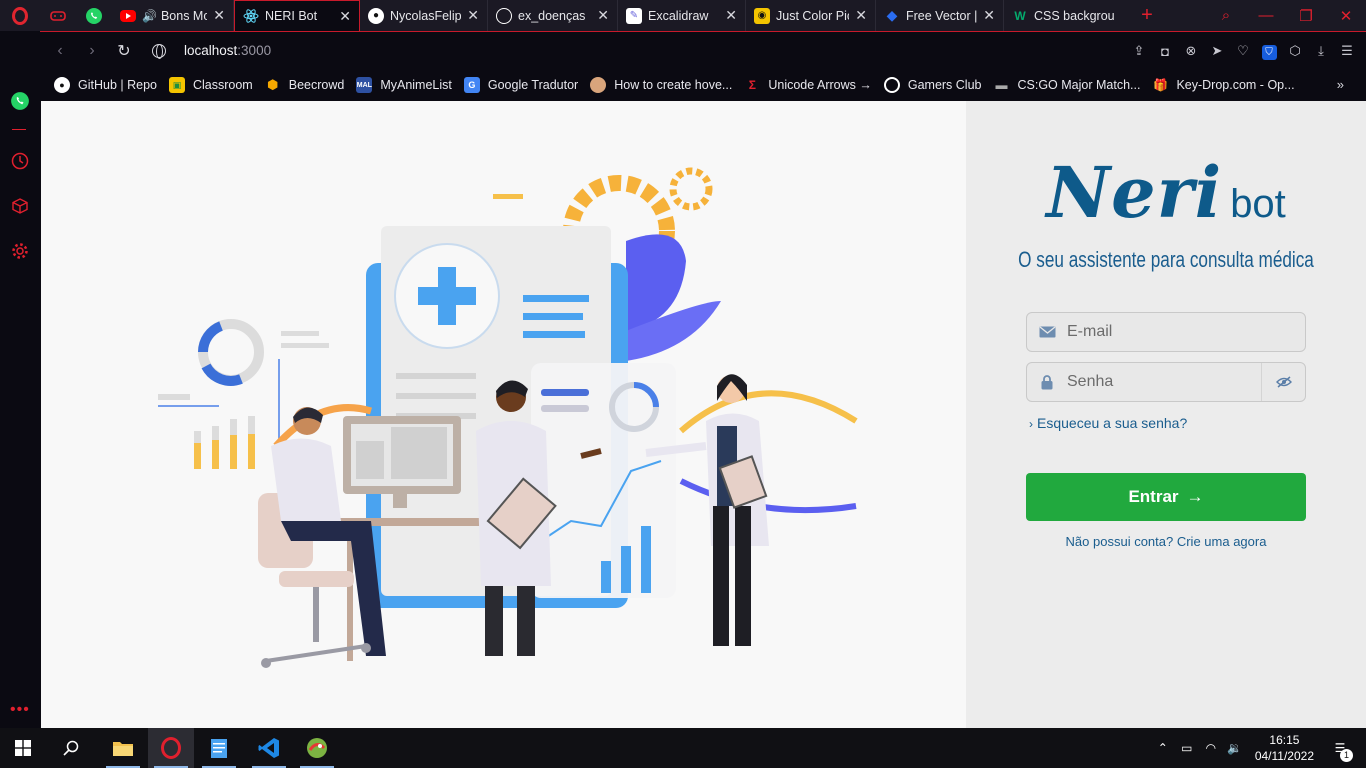 This screenshot has height=768, width=1366. I want to click on new-tab-button: +, so click(1147, 15).